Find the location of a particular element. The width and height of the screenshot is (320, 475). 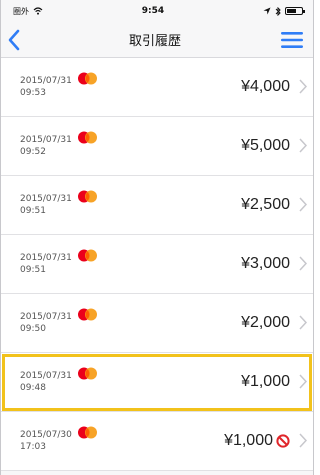

transaction-date-line: 2015/07/30 is located at coordinates (79, 433).